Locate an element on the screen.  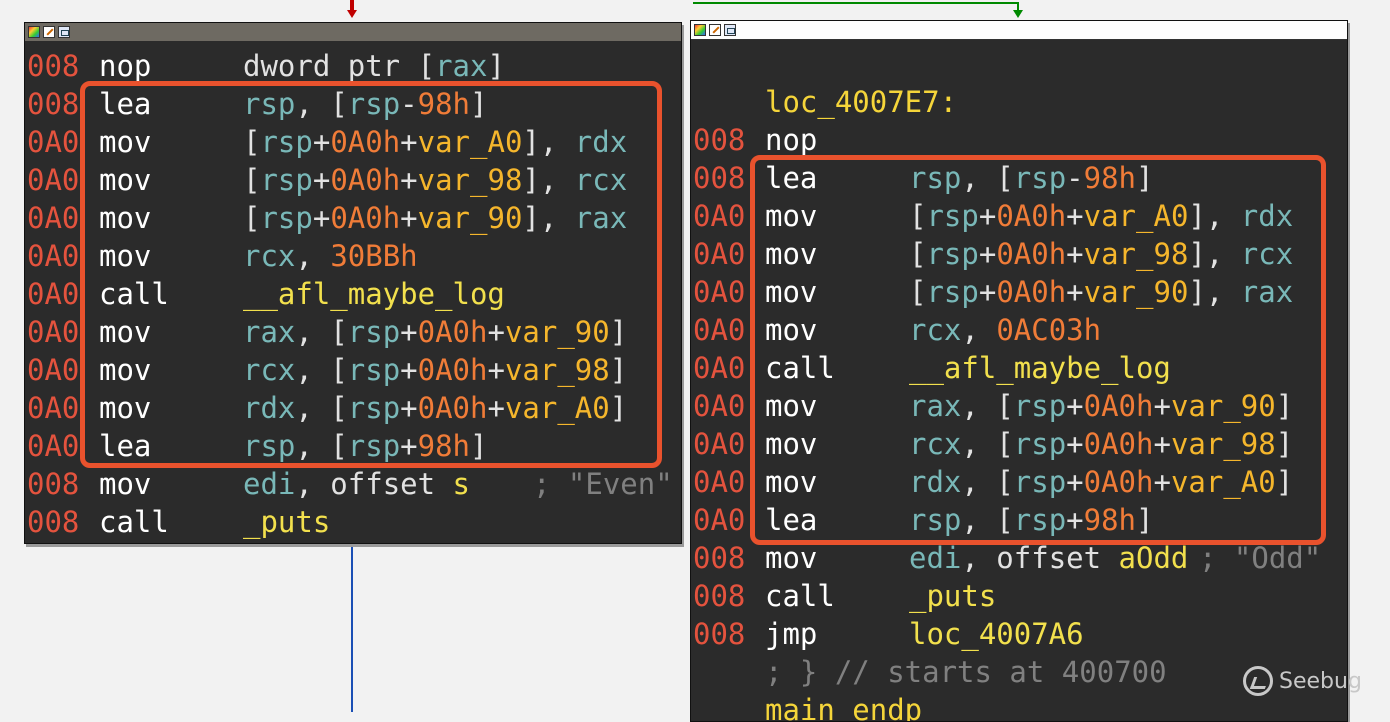
operands: edi, offset s is located at coordinates (356, 484).